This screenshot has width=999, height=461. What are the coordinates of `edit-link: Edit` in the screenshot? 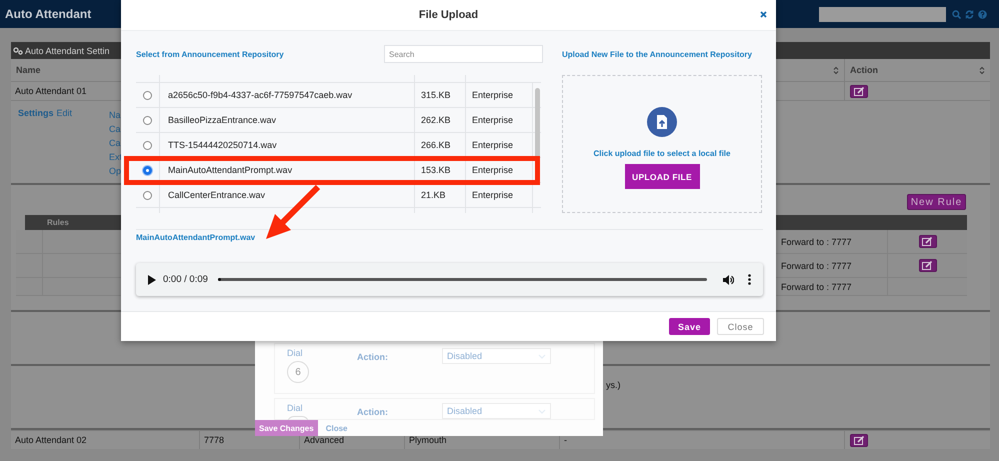 It's located at (64, 113).